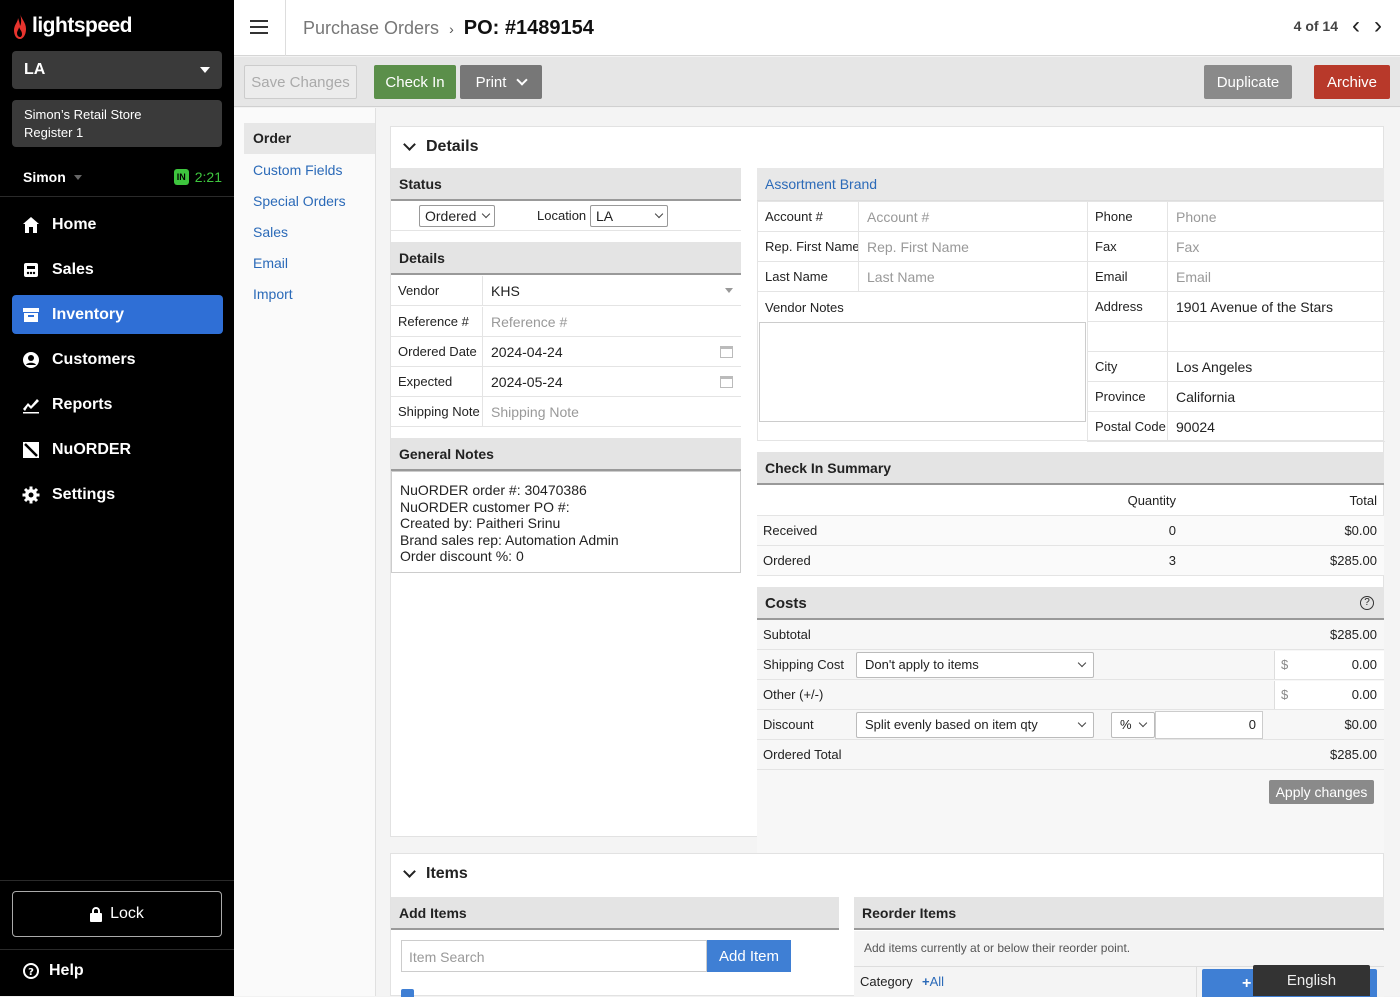 The height and width of the screenshot is (997, 1400). I want to click on phone-label: Phone, so click(1127, 216).